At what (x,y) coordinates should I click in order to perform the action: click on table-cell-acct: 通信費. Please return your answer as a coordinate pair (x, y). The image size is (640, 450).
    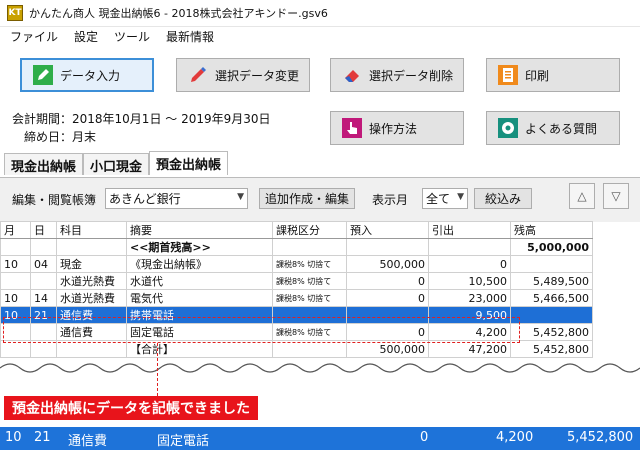
    Looking at the image, I should click on (91, 332).